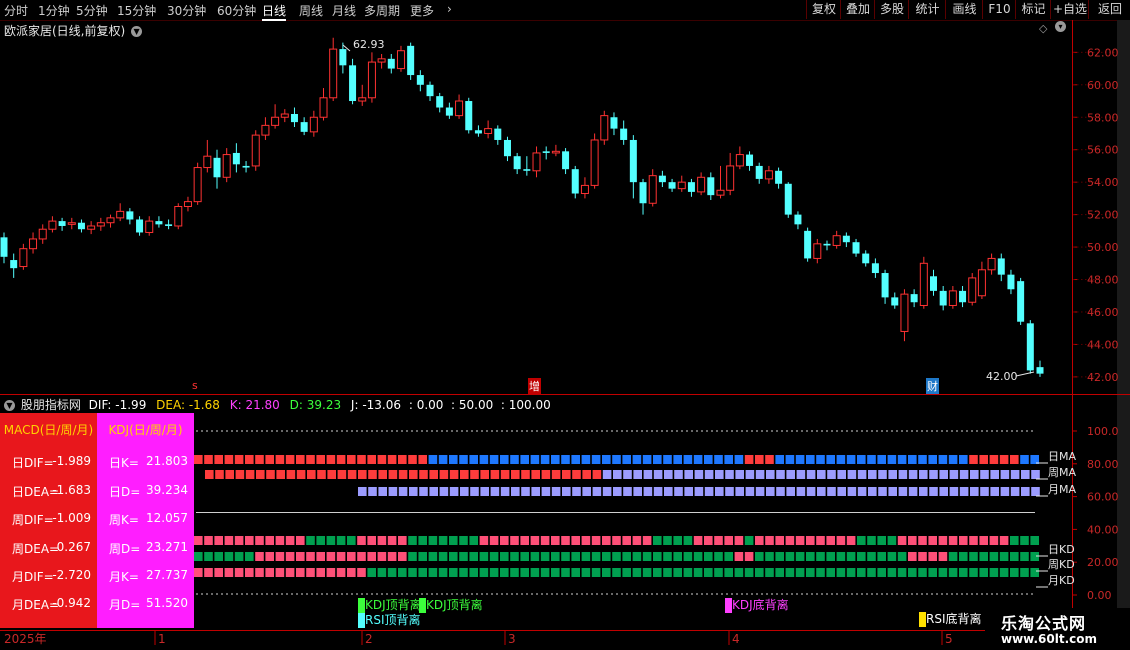  I want to click on price-tick-label: 58.00, so click(1103, 117).